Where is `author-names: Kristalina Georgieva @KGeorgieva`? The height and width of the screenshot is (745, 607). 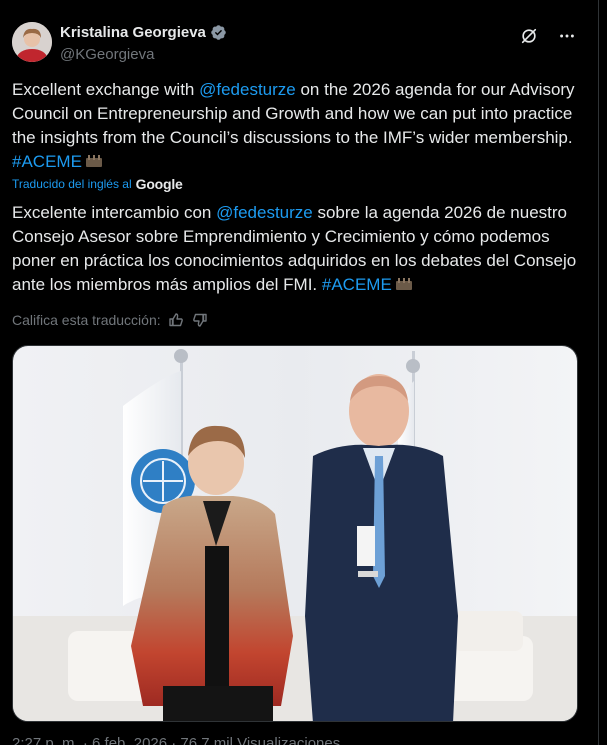
author-names: Kristalina Georgieva @KGeorgieva is located at coordinates (143, 43).